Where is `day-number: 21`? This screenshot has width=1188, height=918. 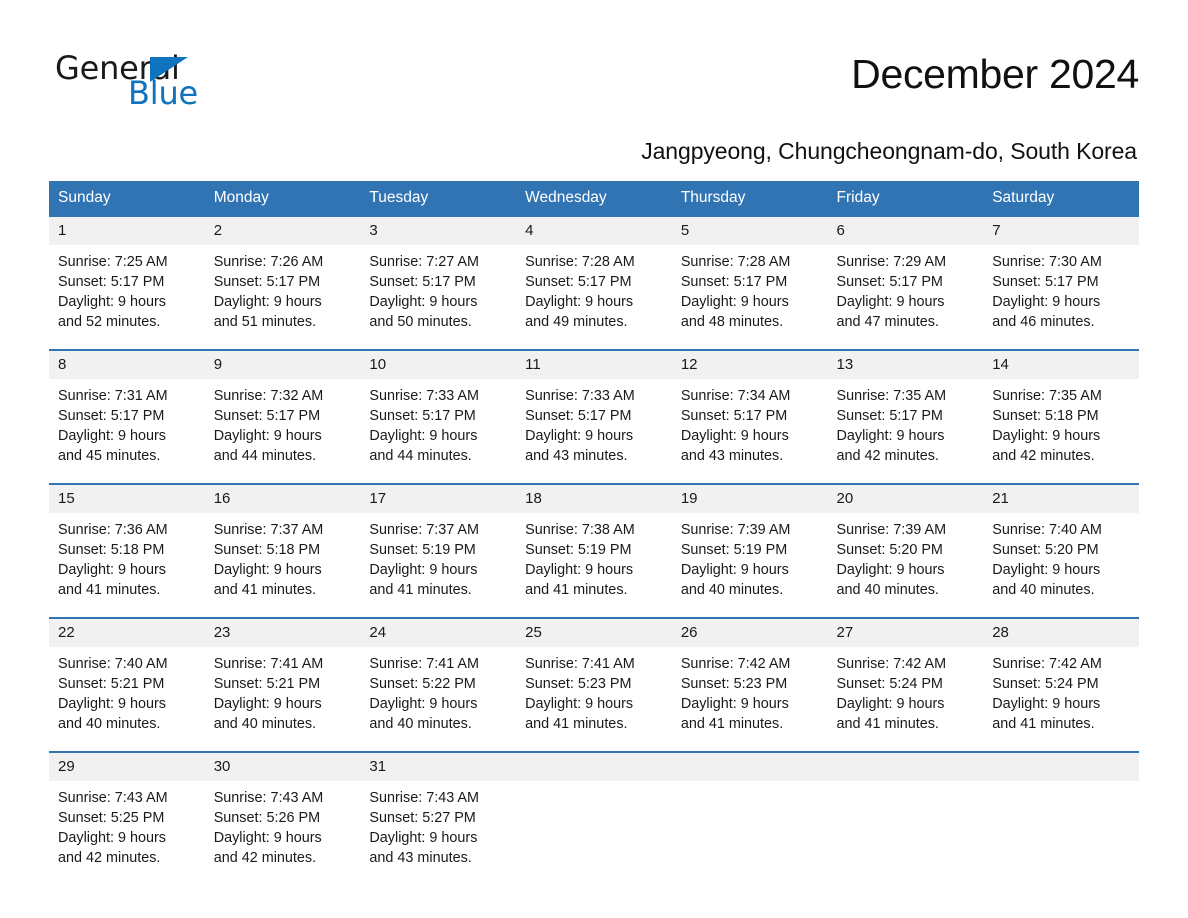 day-number: 21 is located at coordinates (1061, 499).